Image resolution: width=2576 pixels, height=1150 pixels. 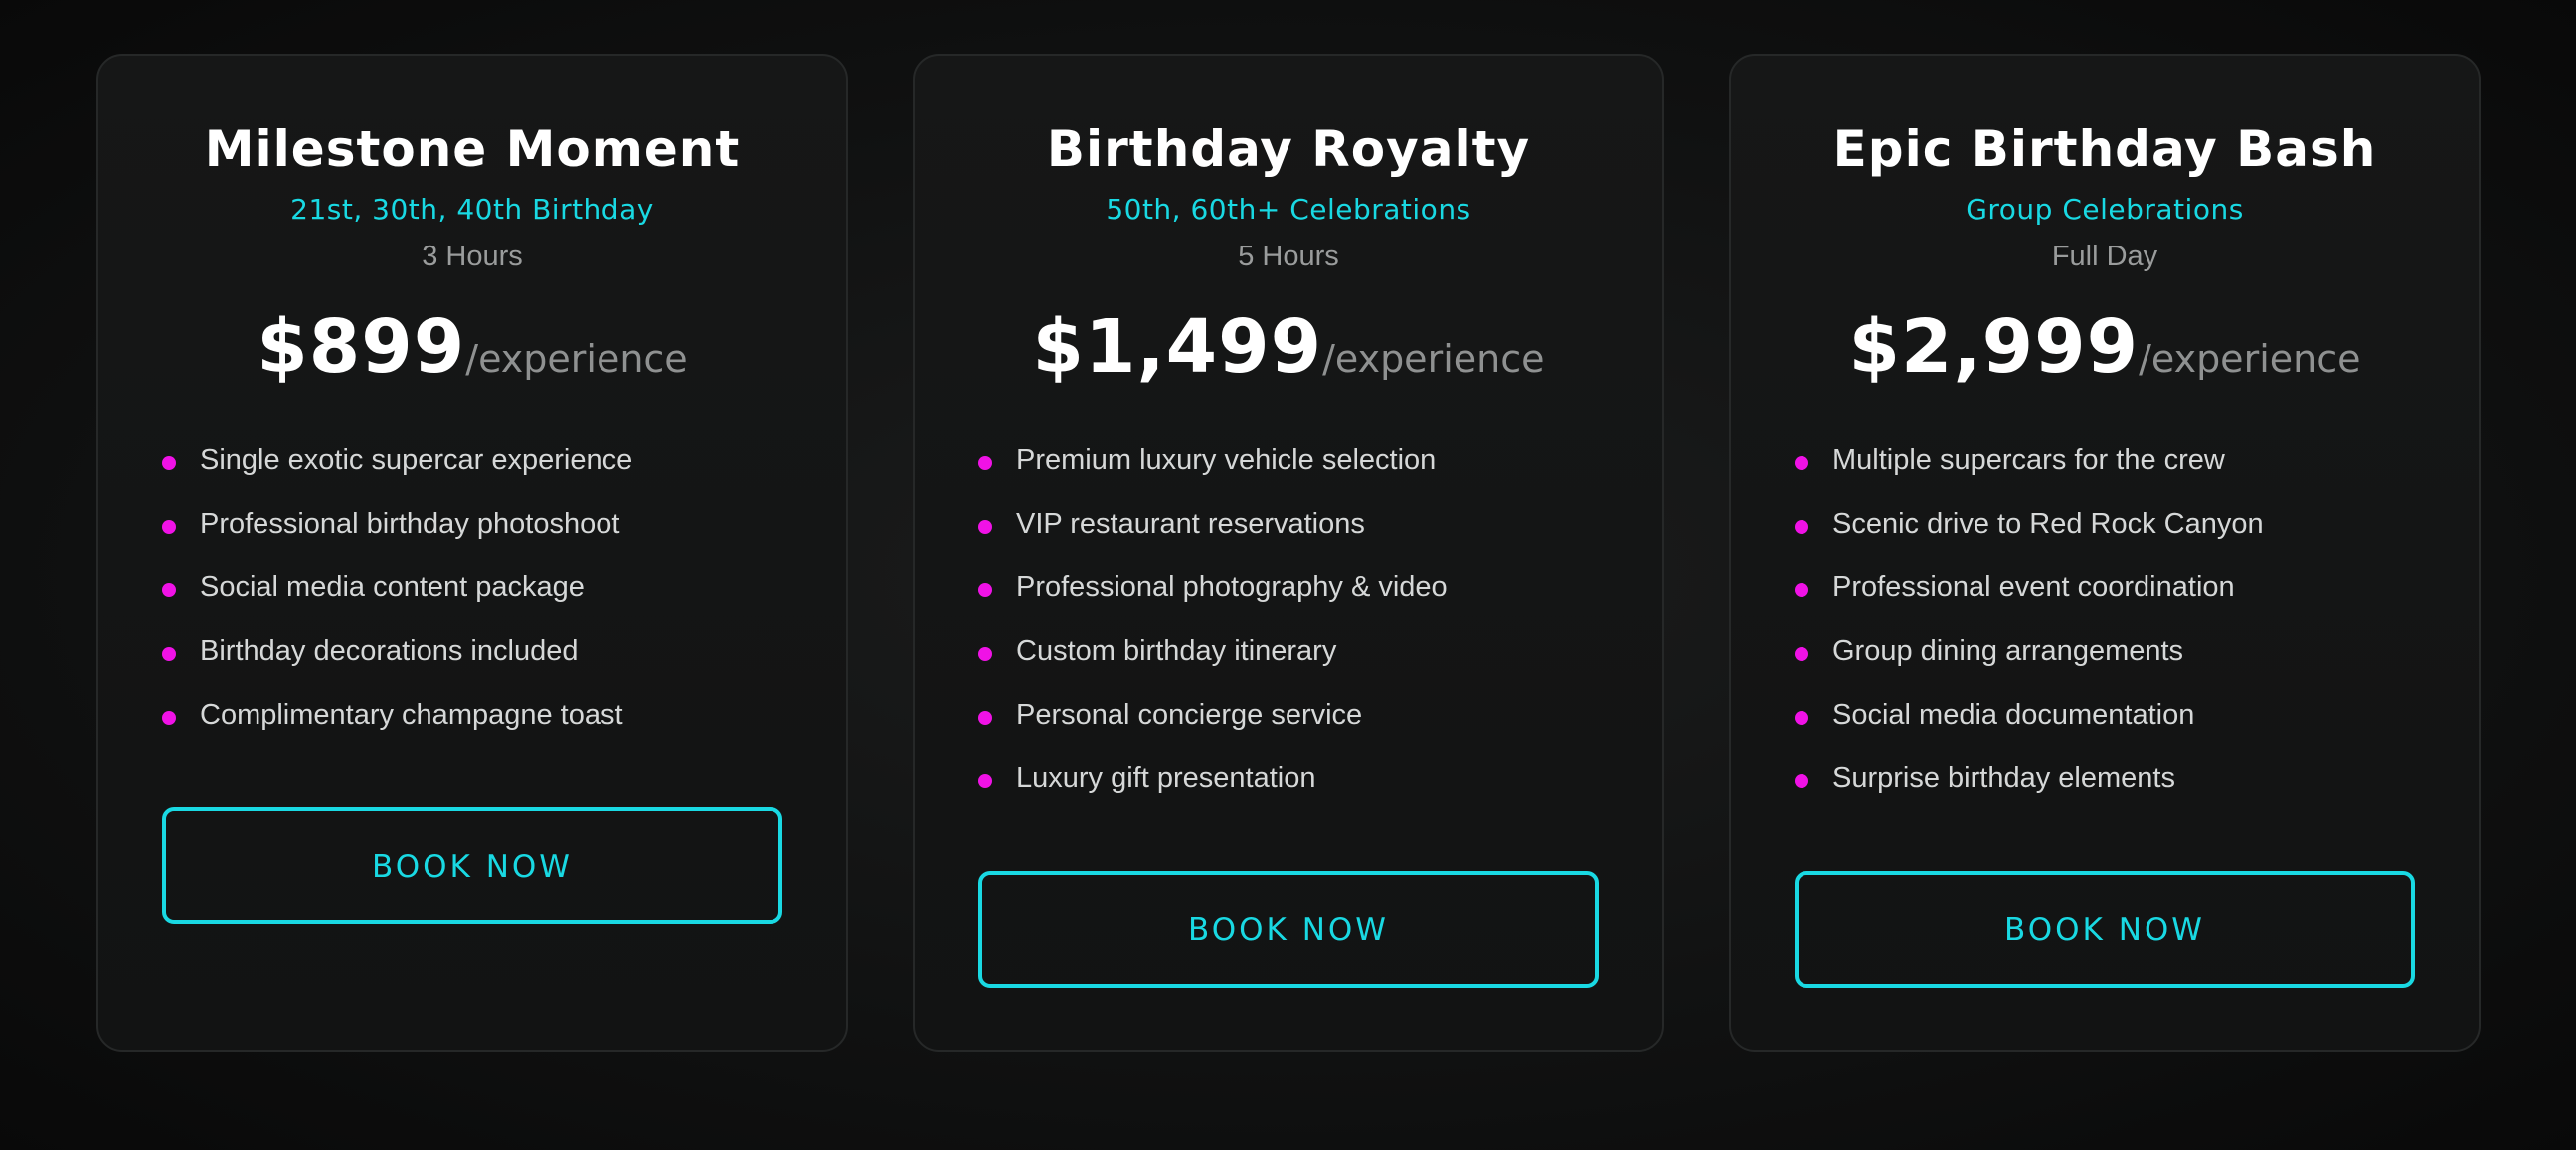 I want to click on price-row: $1,499/experience, so click(x=1288, y=347).